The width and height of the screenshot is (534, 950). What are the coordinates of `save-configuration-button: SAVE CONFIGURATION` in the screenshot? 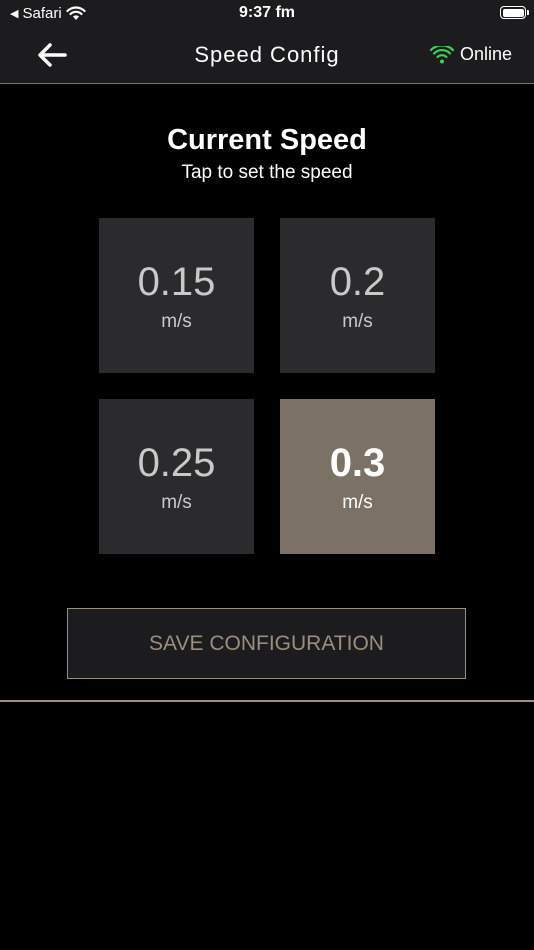 It's located at (266, 643).